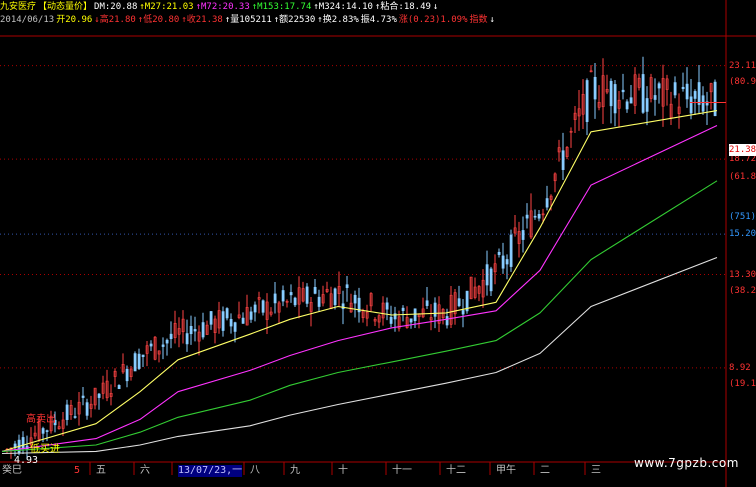  Describe the element at coordinates (26, 460) in the screenshot. I see `low-price-label: 4.93` at that location.